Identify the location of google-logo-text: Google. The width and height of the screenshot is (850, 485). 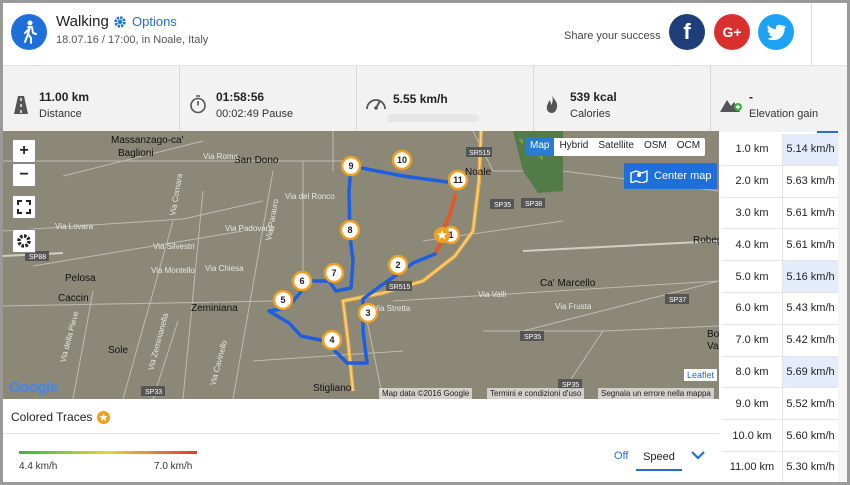
(33, 387).